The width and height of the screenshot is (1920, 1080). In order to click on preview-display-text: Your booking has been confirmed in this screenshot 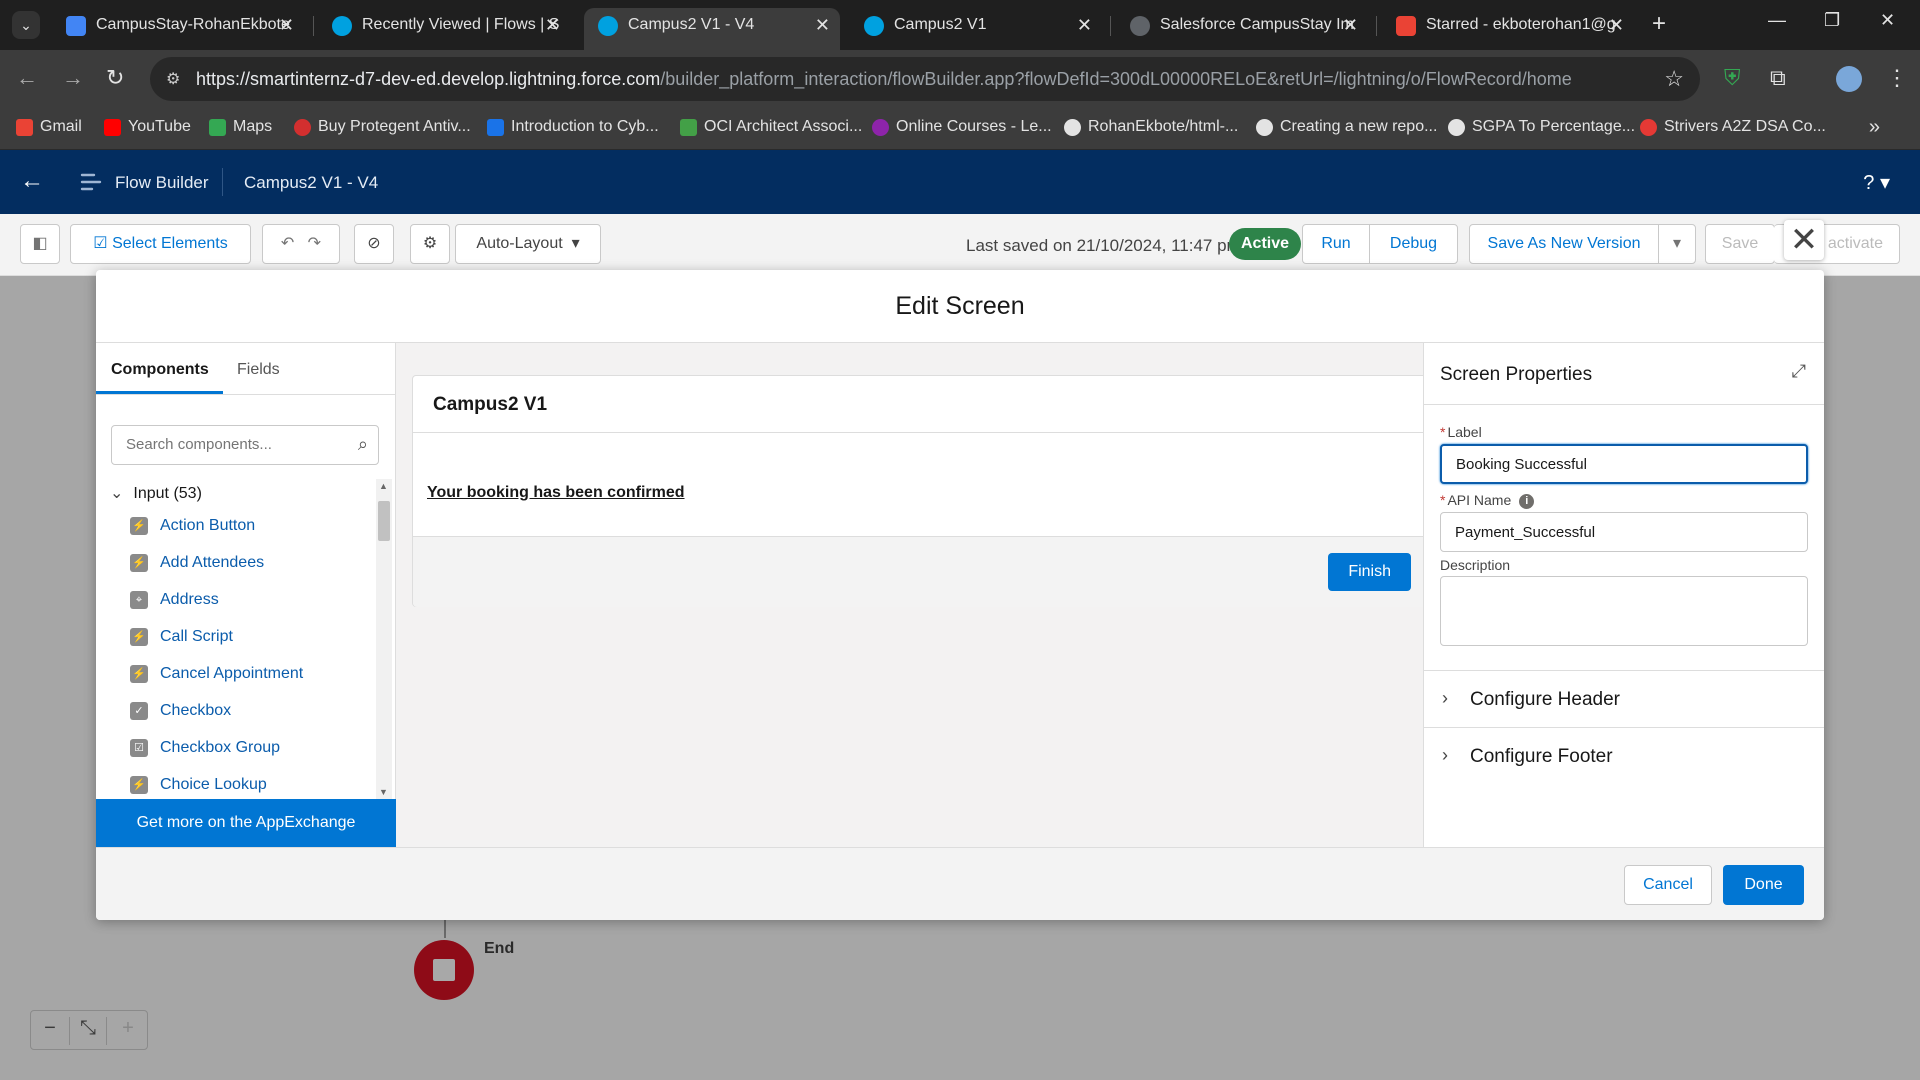, I will do `click(556, 493)`.